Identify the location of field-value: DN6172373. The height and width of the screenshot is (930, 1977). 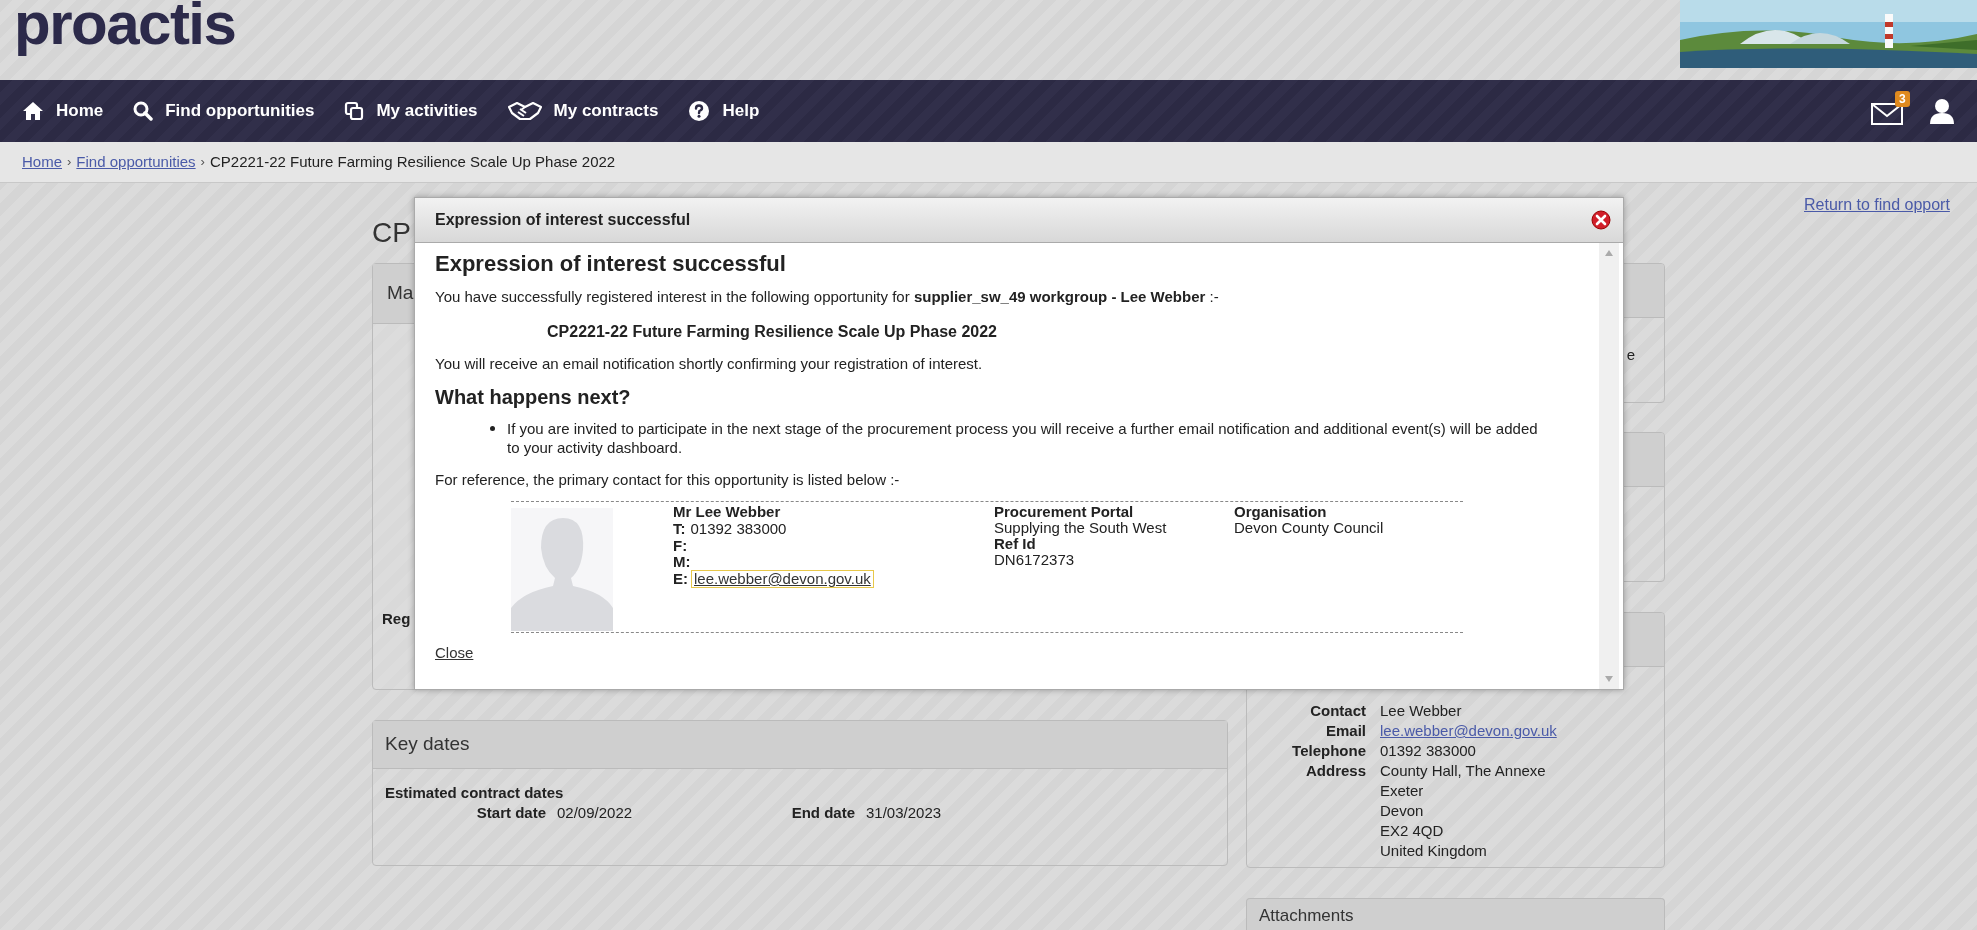
(1034, 560).